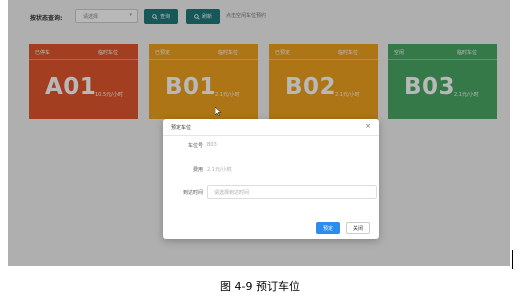 This screenshot has width=520, height=297. I want to click on arrival-time-label: 到达时间, so click(192, 193).